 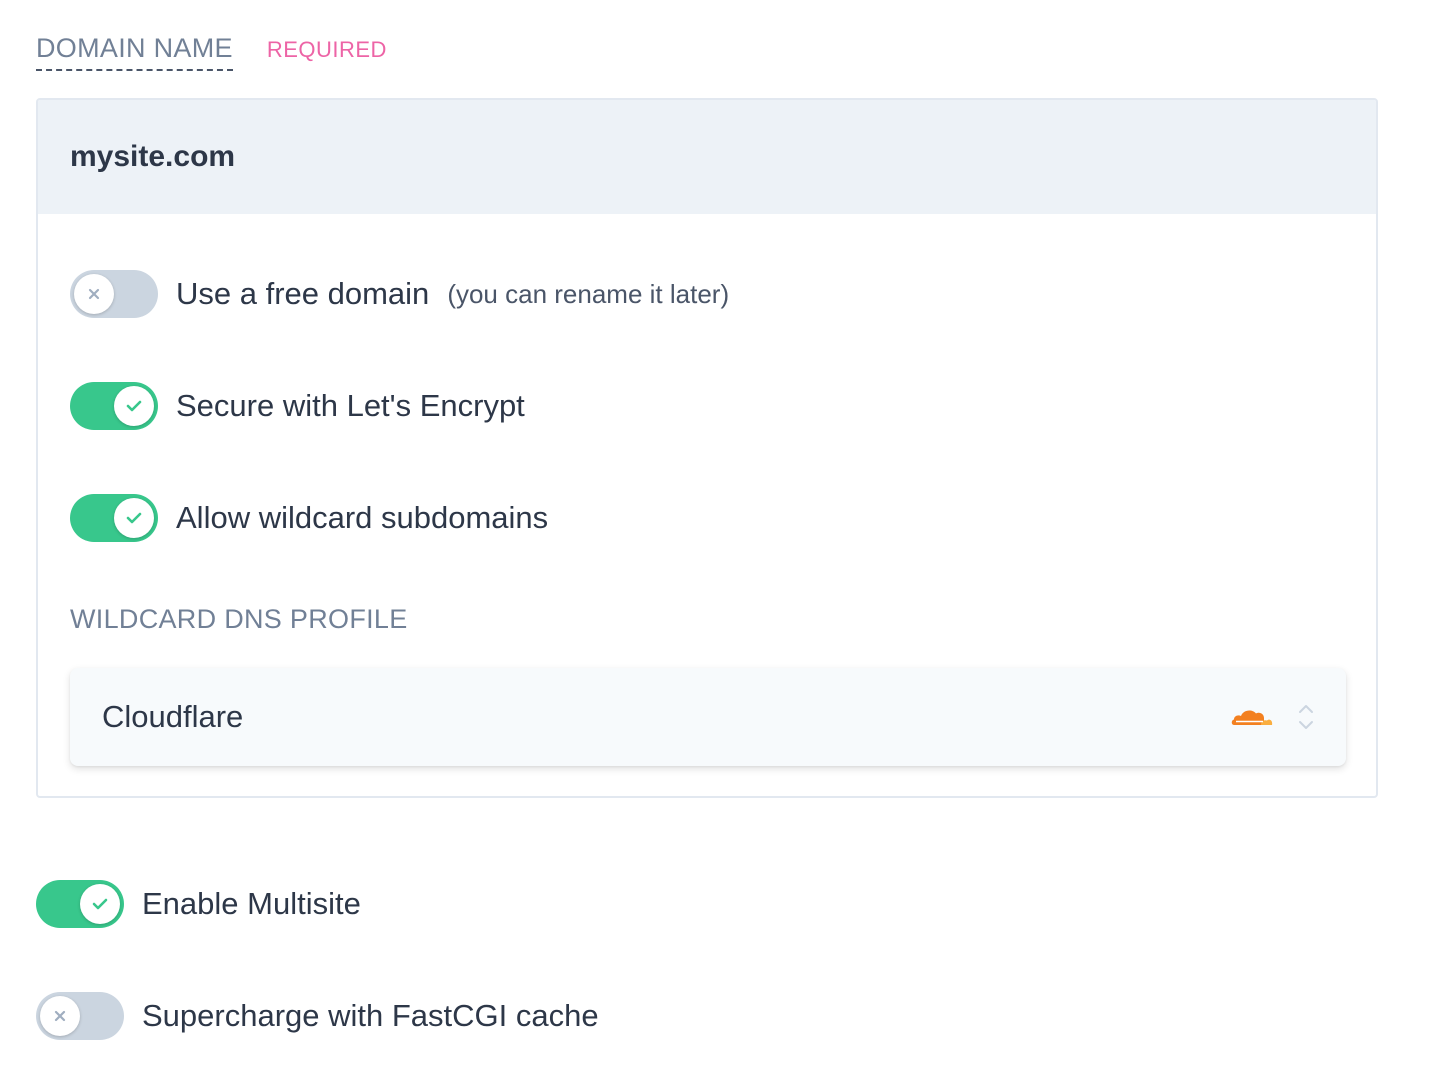 What do you see at coordinates (303, 293) in the screenshot?
I see `free-domain-label: Use a free domain` at bounding box center [303, 293].